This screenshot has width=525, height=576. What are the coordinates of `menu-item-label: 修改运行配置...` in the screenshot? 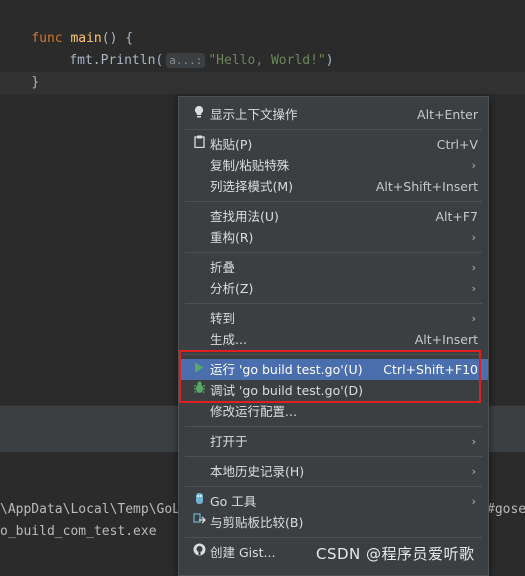 It's located at (253, 411).